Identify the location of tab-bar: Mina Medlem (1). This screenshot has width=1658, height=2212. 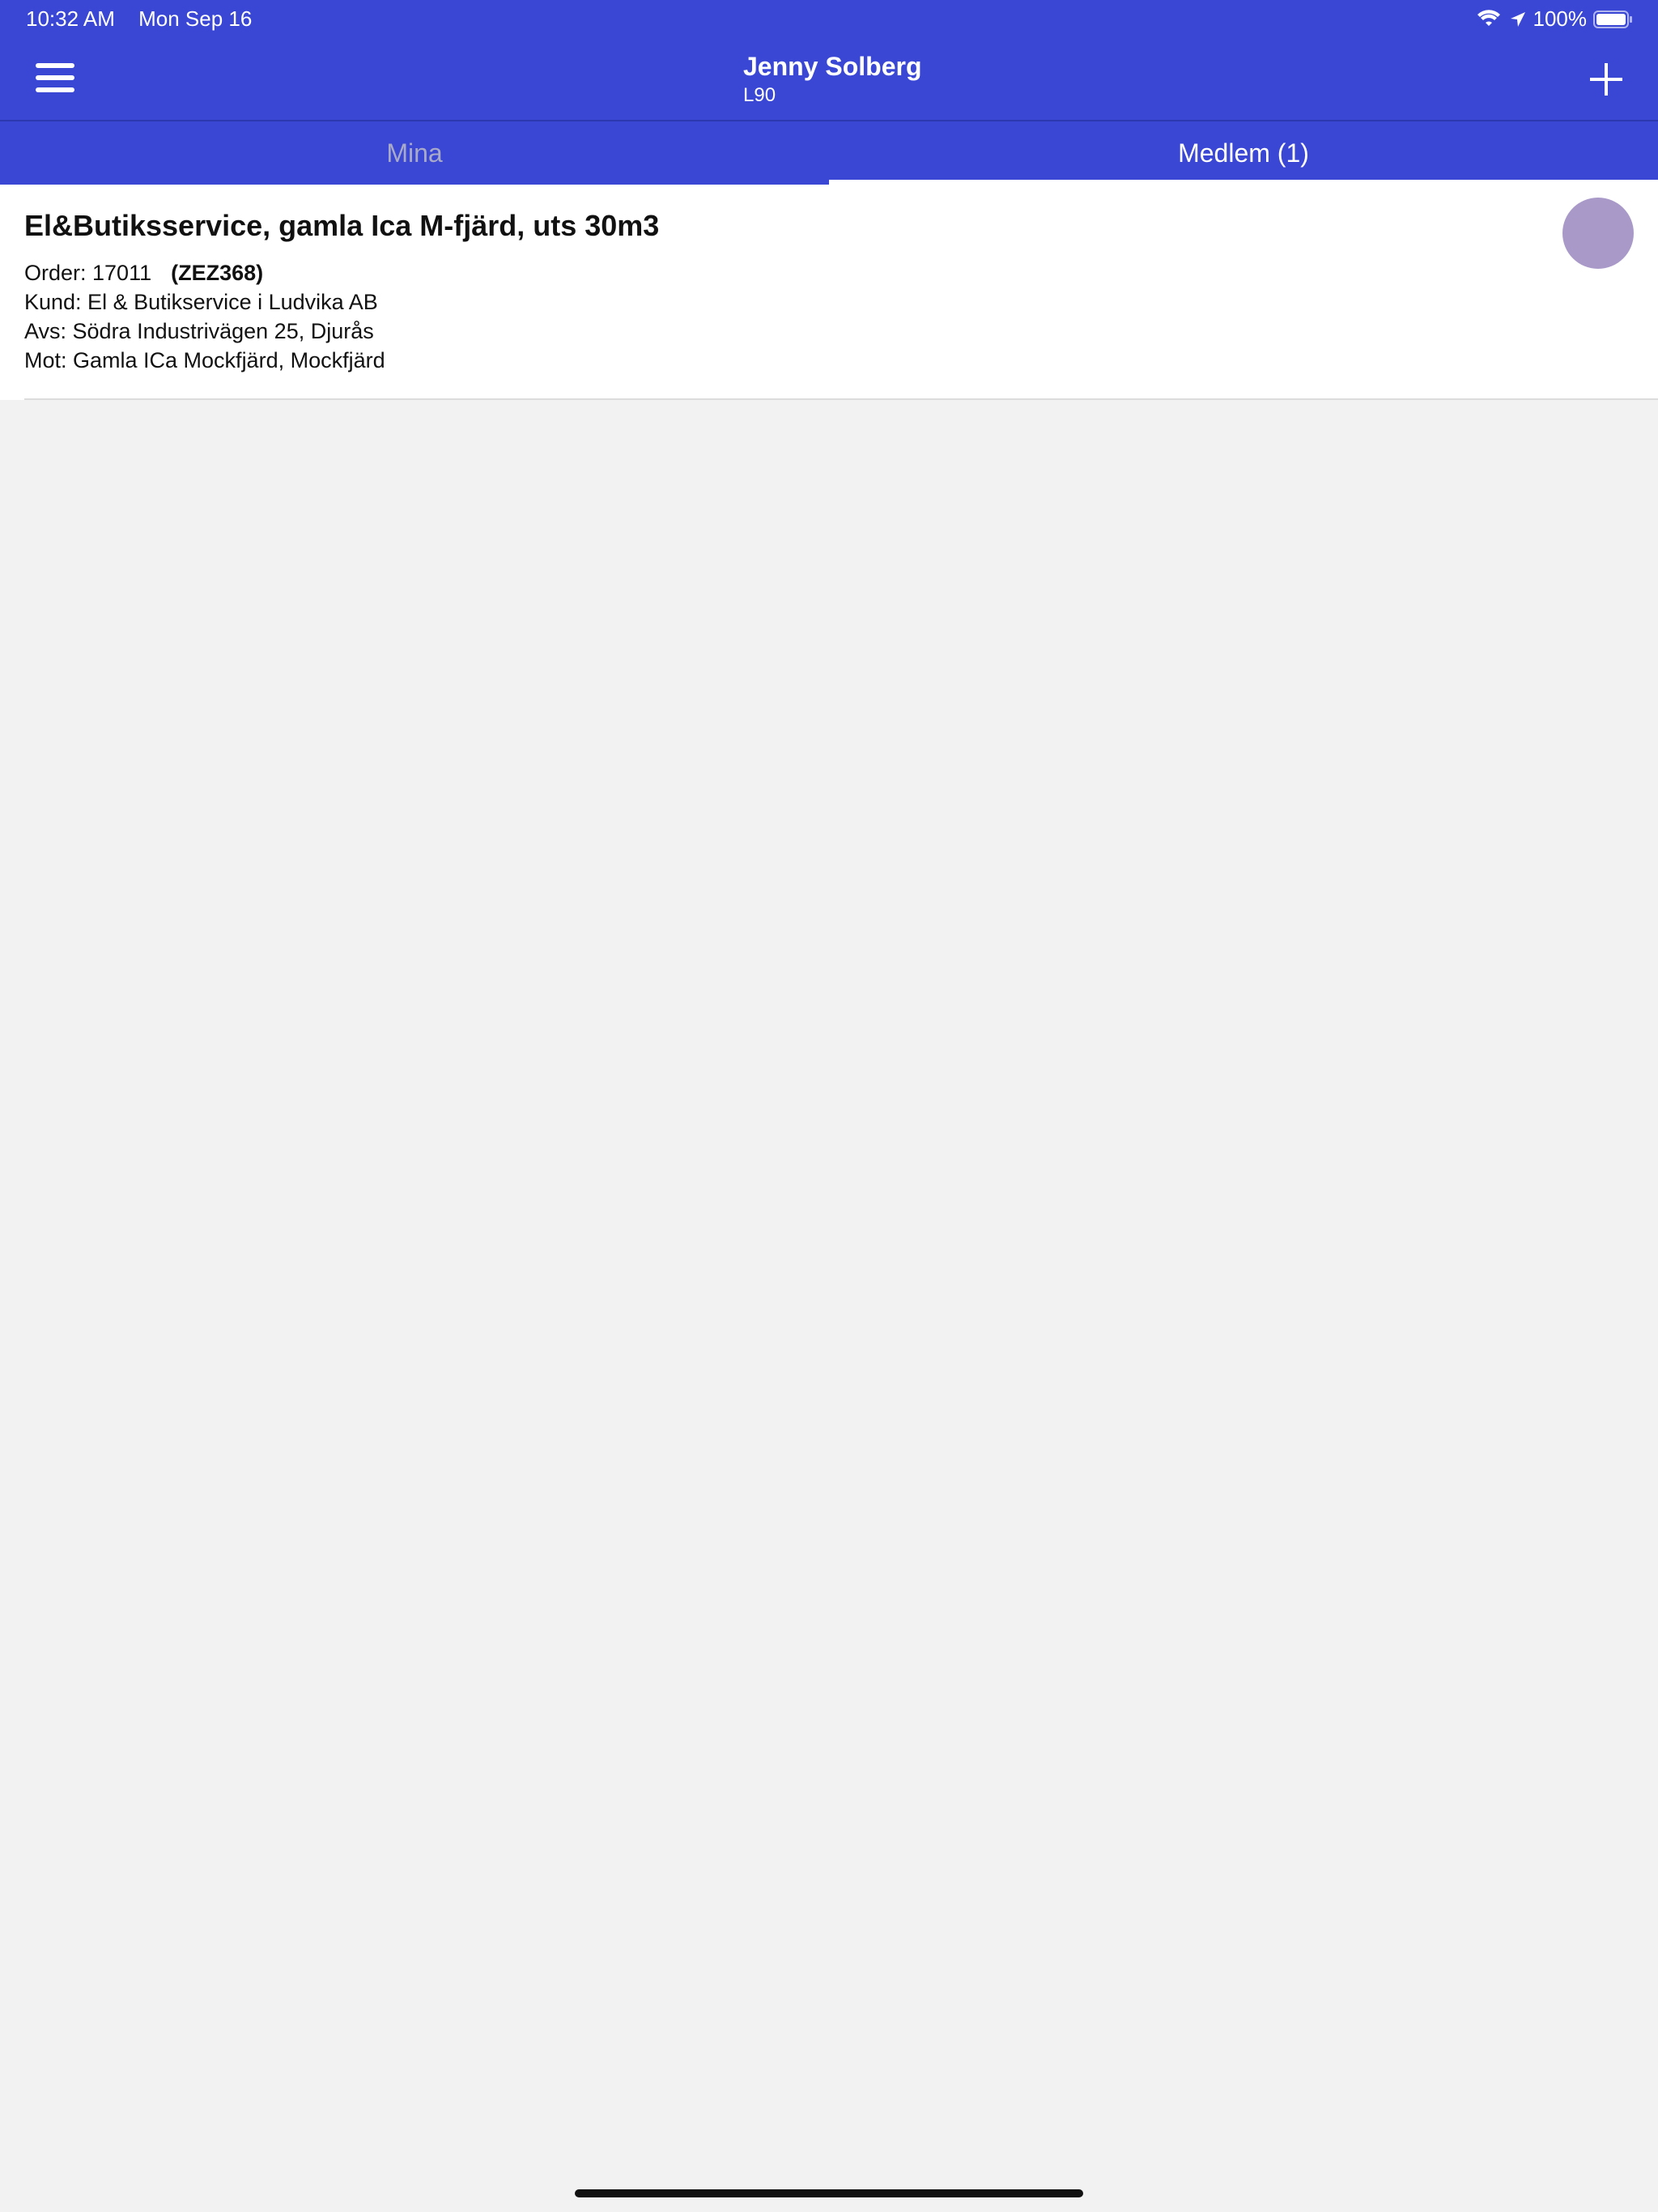
(829, 153).